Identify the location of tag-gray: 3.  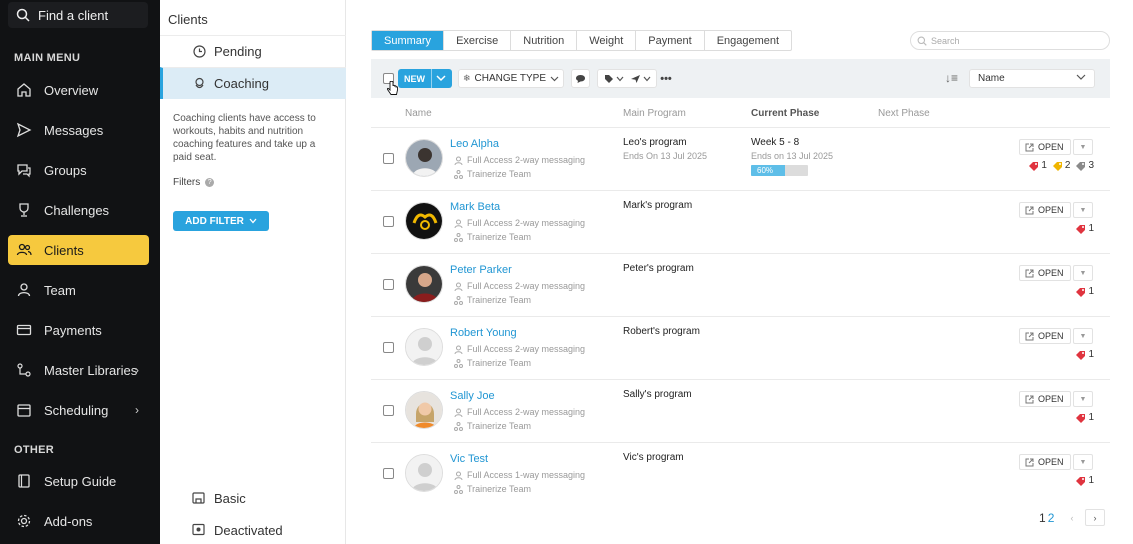
(1084, 165).